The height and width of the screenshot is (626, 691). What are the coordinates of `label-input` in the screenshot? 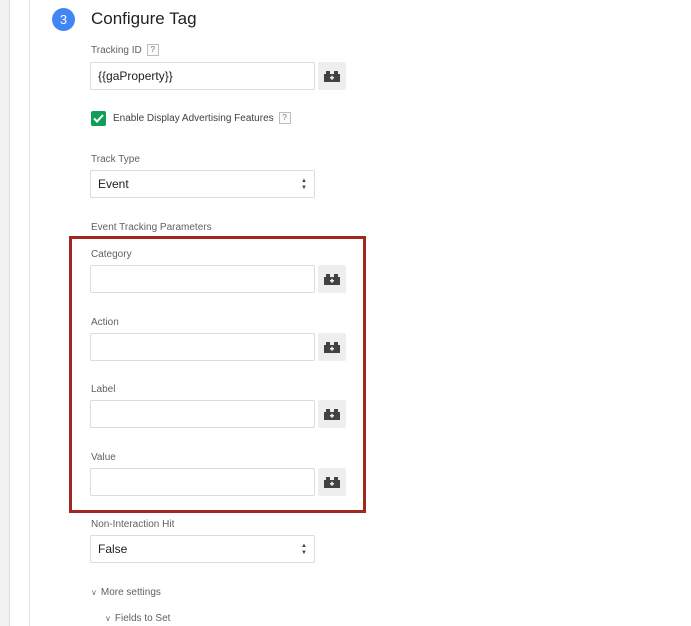 It's located at (202, 414).